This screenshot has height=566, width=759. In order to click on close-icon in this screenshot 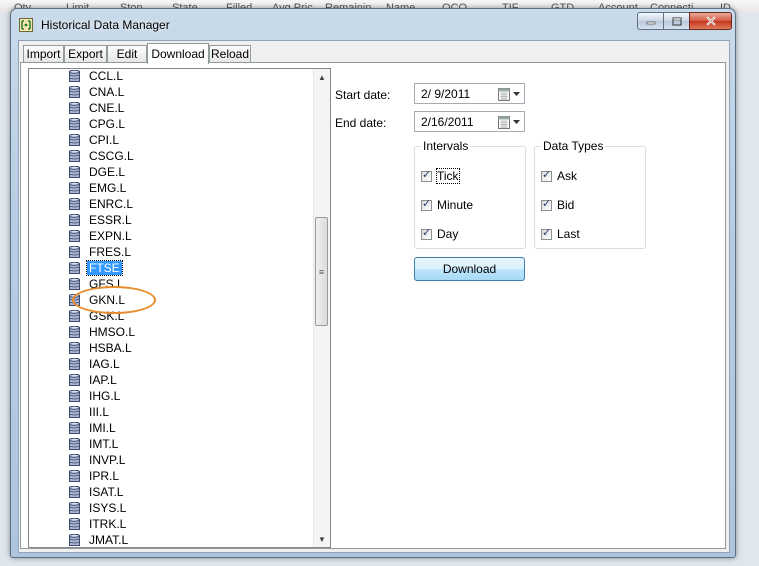, I will do `click(710, 21)`.